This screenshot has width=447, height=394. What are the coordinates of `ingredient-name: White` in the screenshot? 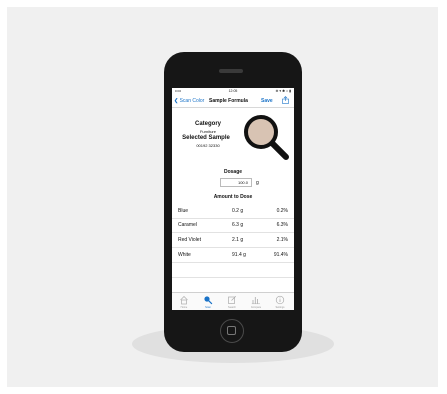 It's located at (184, 255).